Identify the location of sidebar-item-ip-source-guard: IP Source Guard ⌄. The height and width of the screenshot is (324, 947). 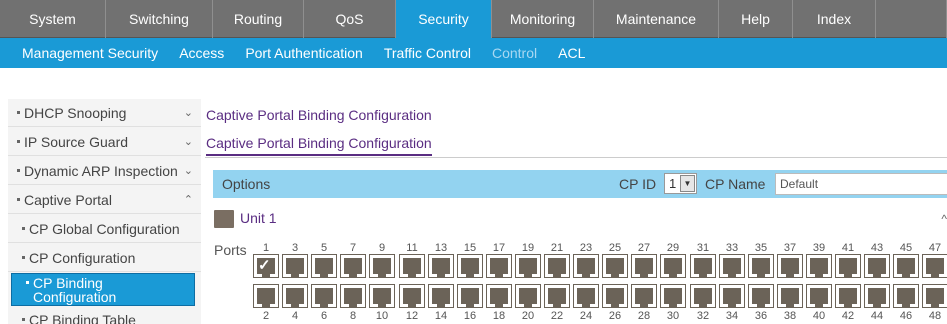
(104, 142).